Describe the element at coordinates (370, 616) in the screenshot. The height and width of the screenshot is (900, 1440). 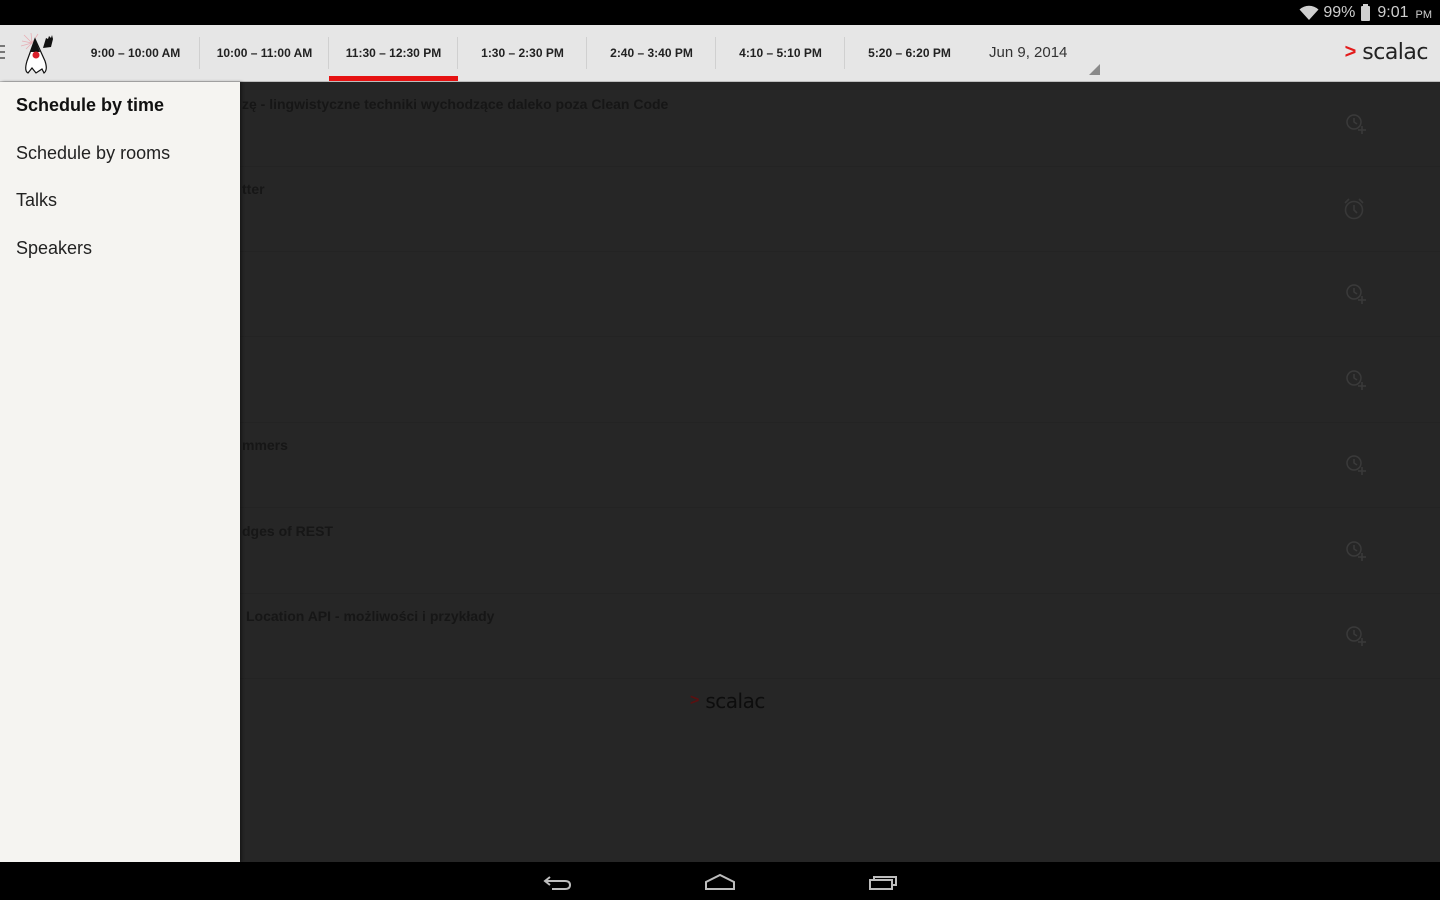
I see `talk-title: Location API - możliwości i przykłady` at that location.